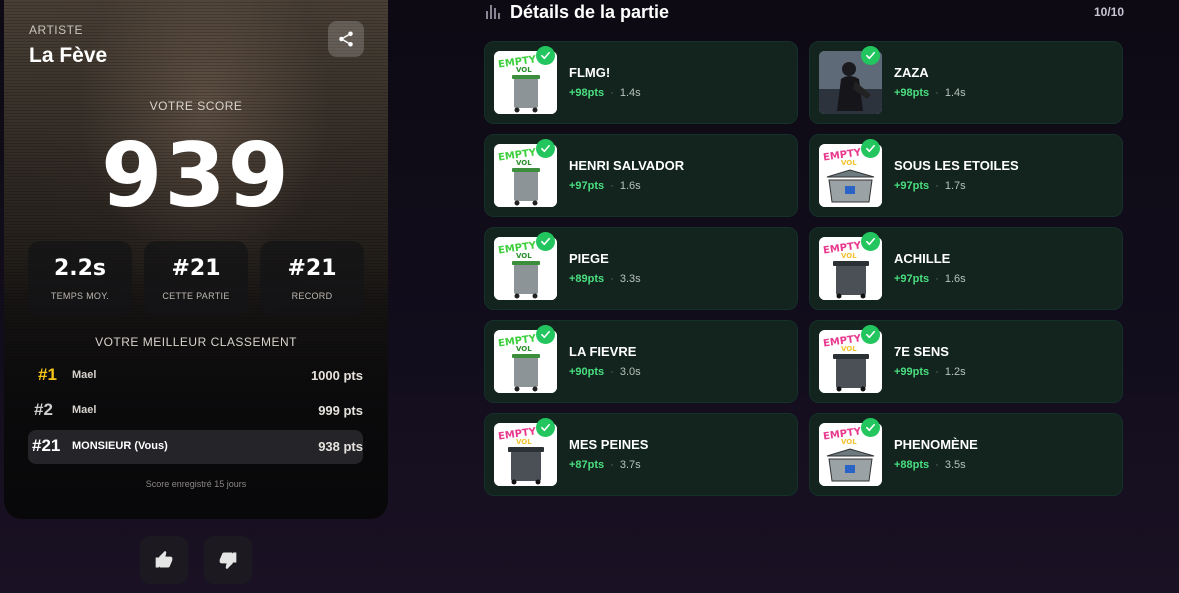 The width and height of the screenshot is (1179, 593). Describe the element at coordinates (630, 372) in the screenshot. I see `track-time: 3.0s` at that location.